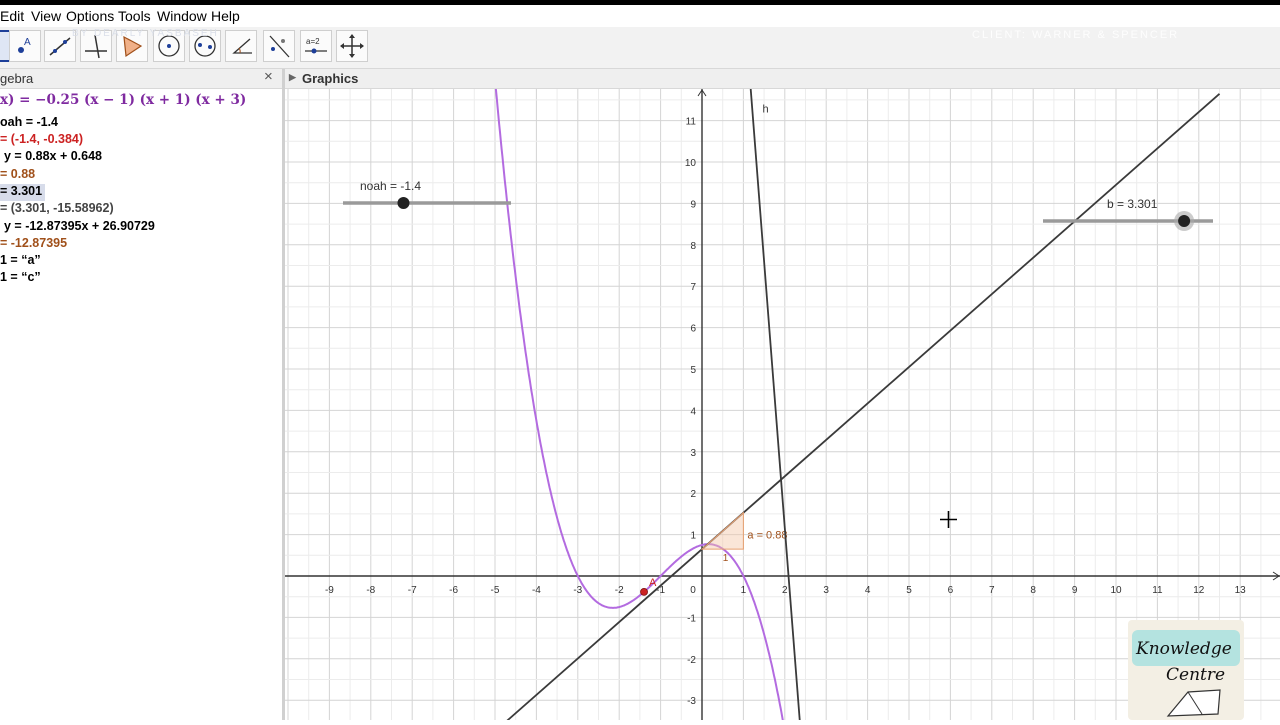 The height and width of the screenshot is (725, 1280). I want to click on x-tick-label: 8, so click(1033, 590).